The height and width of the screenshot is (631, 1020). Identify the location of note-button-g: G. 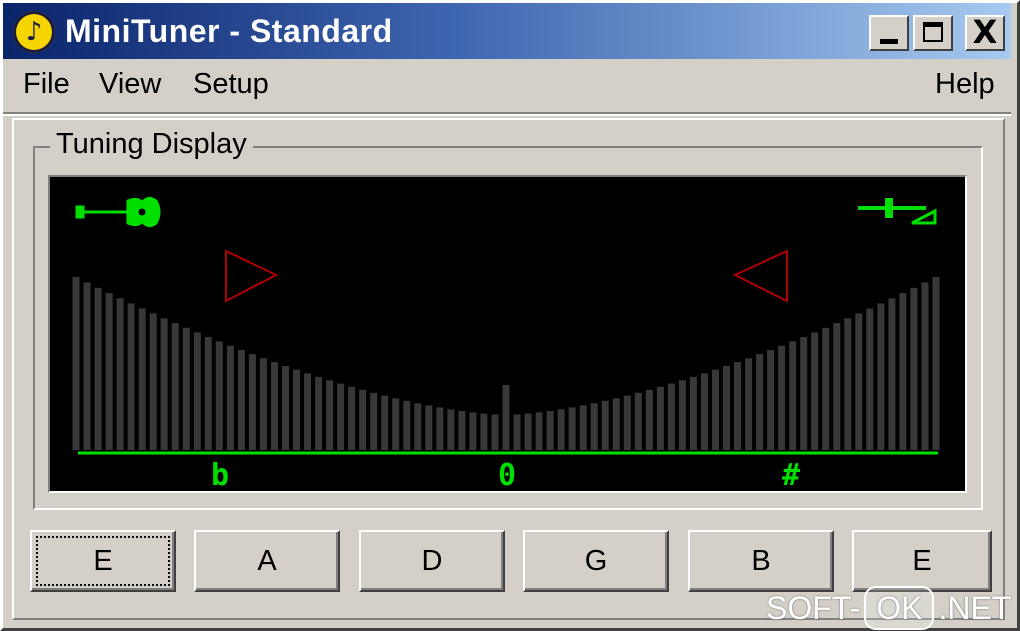
(596, 561).